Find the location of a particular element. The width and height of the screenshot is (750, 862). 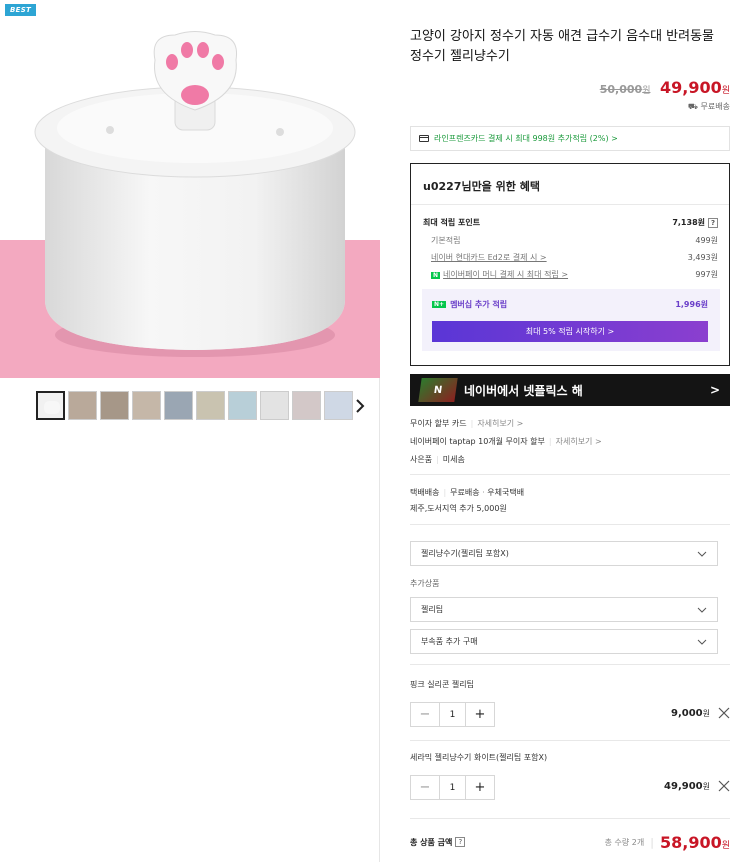

chevron-right-icon: > is located at coordinates (714, 390).